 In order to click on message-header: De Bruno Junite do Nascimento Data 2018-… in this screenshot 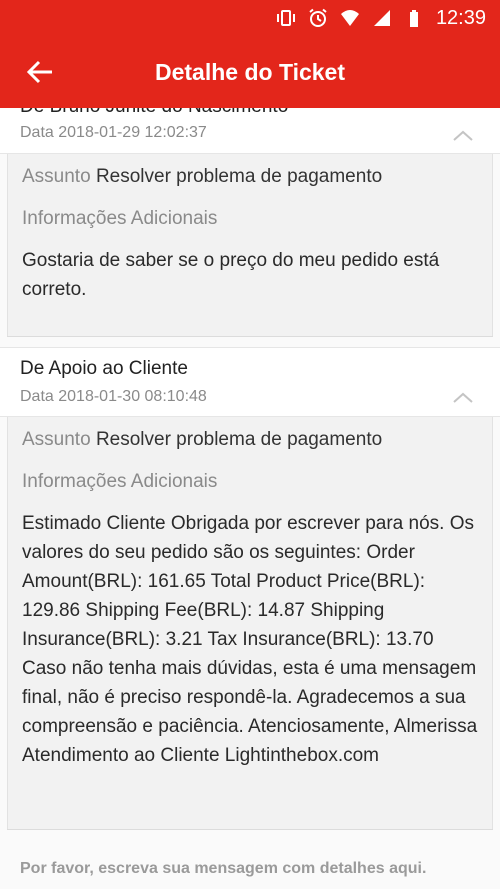, I will do `click(250, 131)`.